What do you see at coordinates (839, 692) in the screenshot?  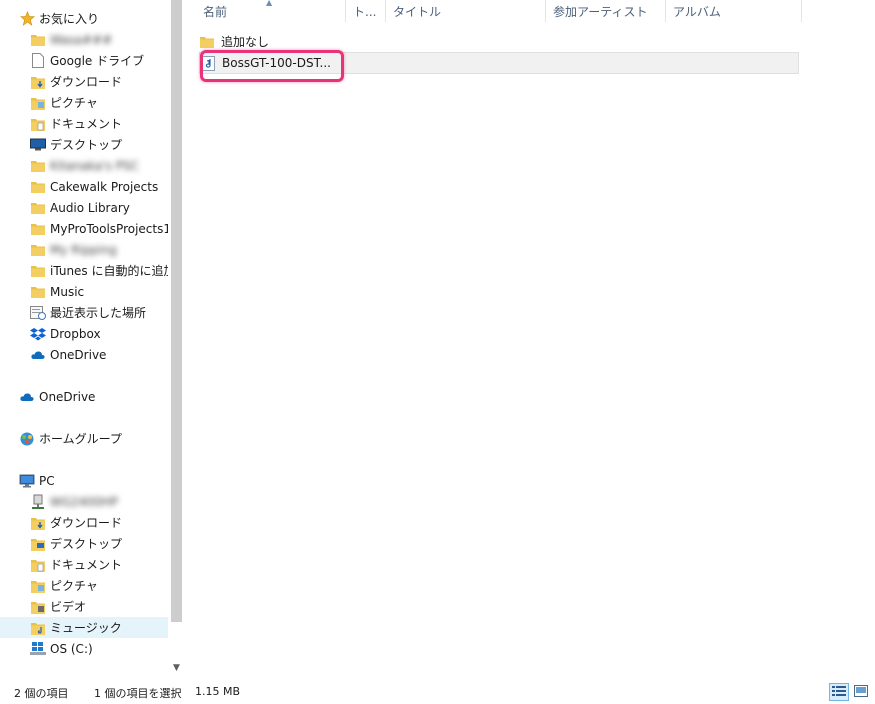 I see `details-view-button` at bounding box center [839, 692].